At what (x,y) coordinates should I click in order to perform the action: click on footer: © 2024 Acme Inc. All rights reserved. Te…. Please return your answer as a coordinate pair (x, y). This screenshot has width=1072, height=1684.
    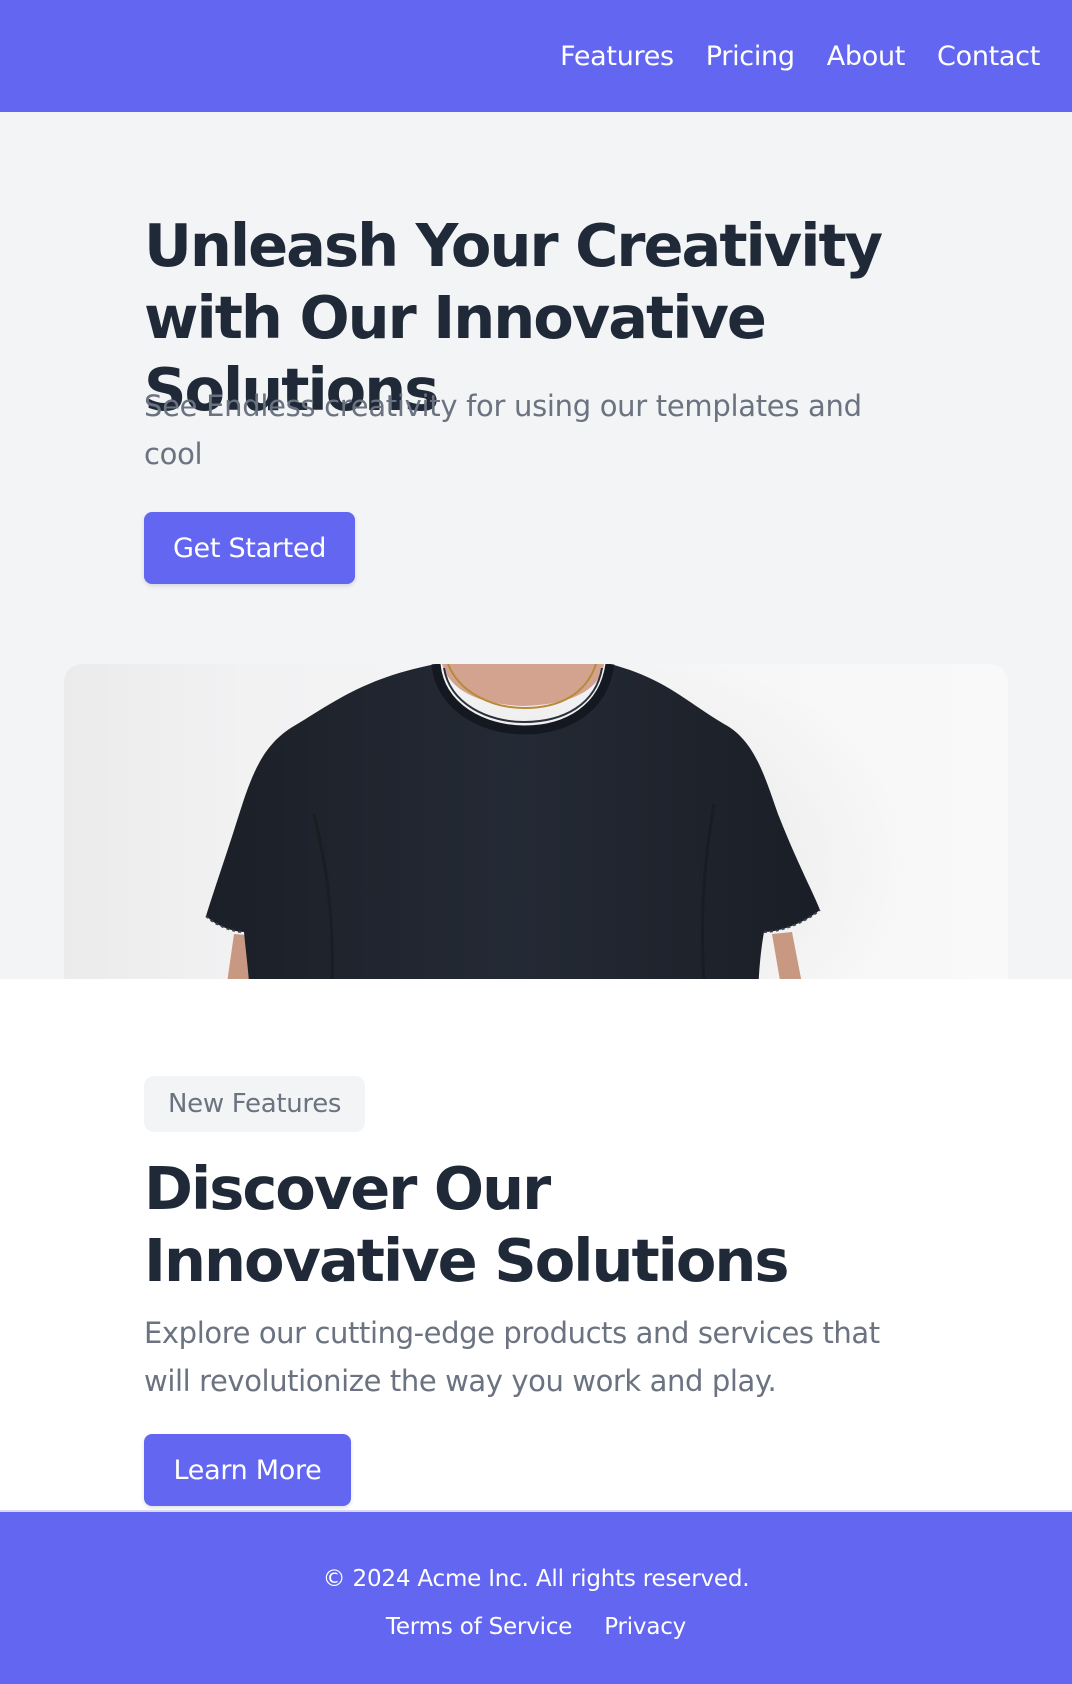
    Looking at the image, I should click on (536, 1597).